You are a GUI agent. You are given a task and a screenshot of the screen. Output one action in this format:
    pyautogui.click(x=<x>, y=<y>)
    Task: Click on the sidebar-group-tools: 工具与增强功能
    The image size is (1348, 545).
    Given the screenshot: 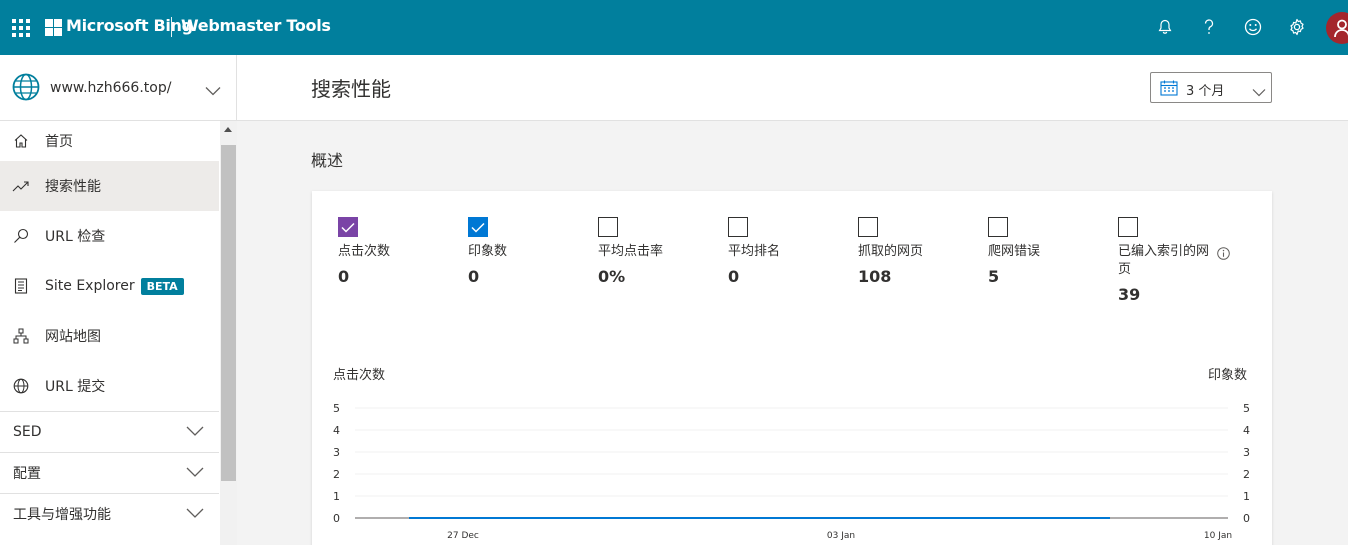 What is the action you would take?
    pyautogui.click(x=109, y=513)
    